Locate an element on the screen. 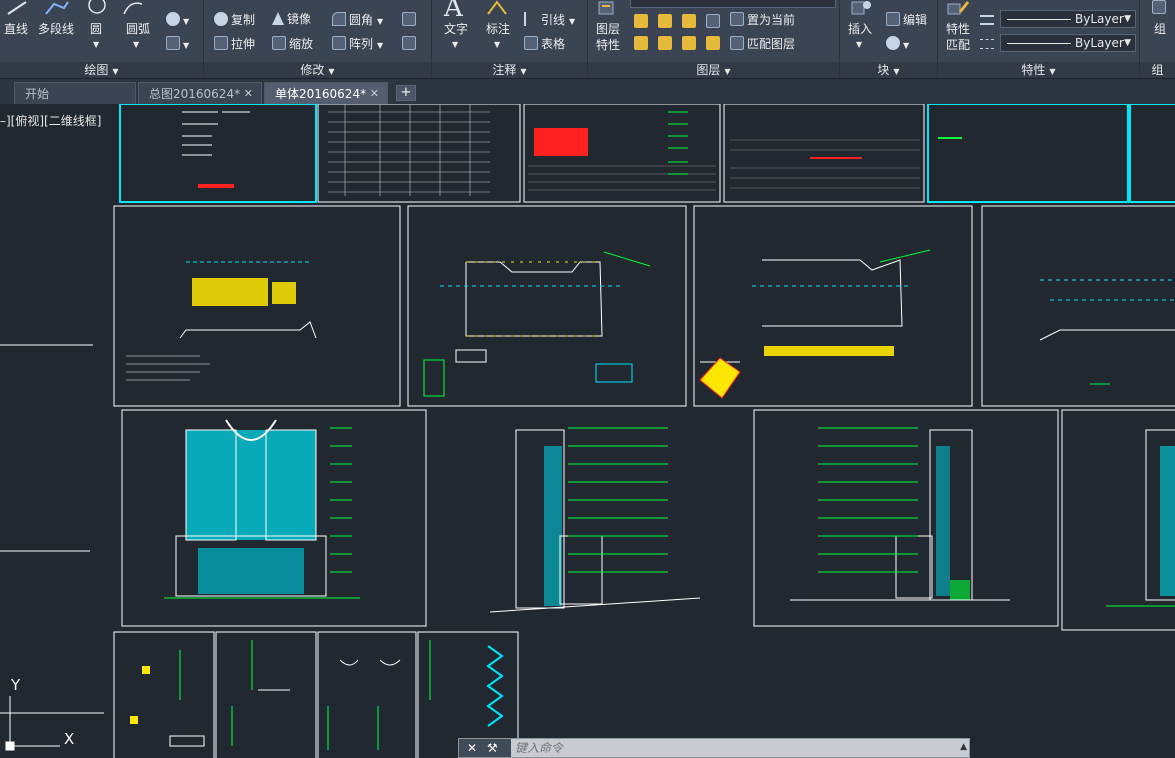 The width and height of the screenshot is (1175, 758). tab-site-plan: 总图20160624* ✕ is located at coordinates (200, 93).